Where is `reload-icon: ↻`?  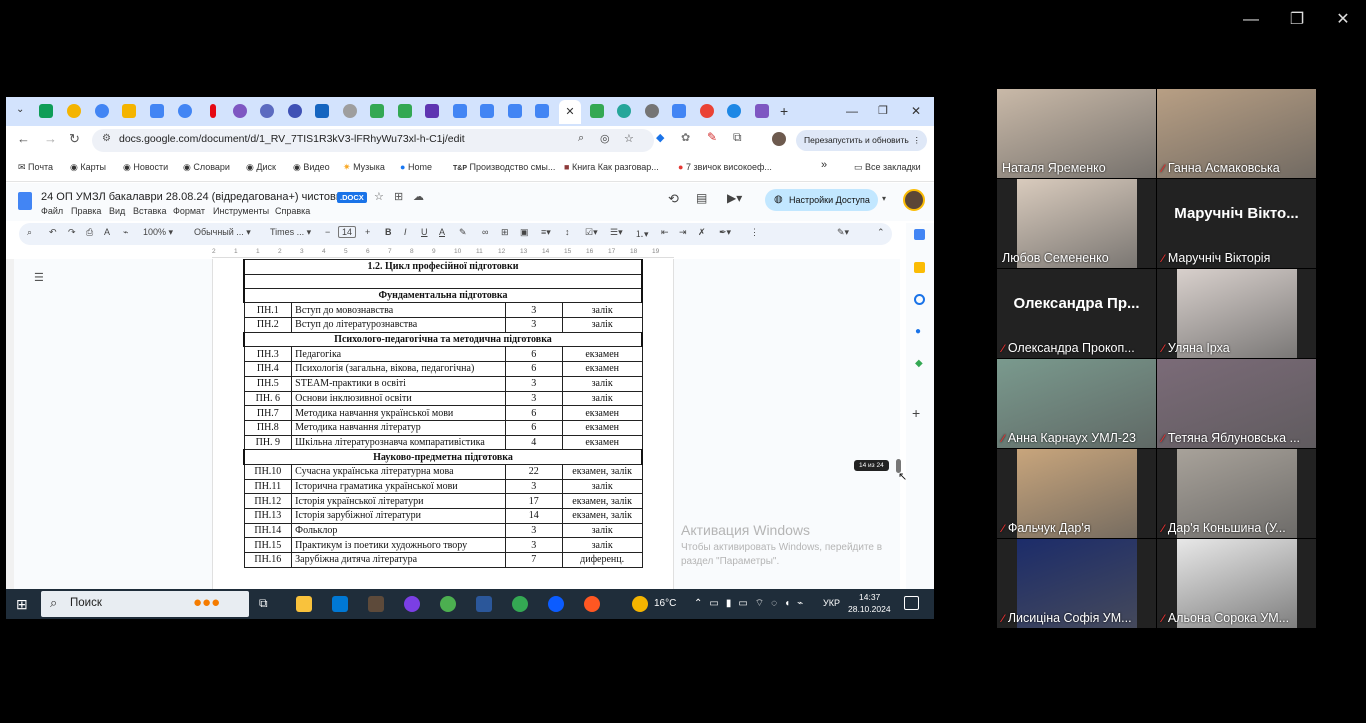 reload-icon: ↻ is located at coordinates (74, 139).